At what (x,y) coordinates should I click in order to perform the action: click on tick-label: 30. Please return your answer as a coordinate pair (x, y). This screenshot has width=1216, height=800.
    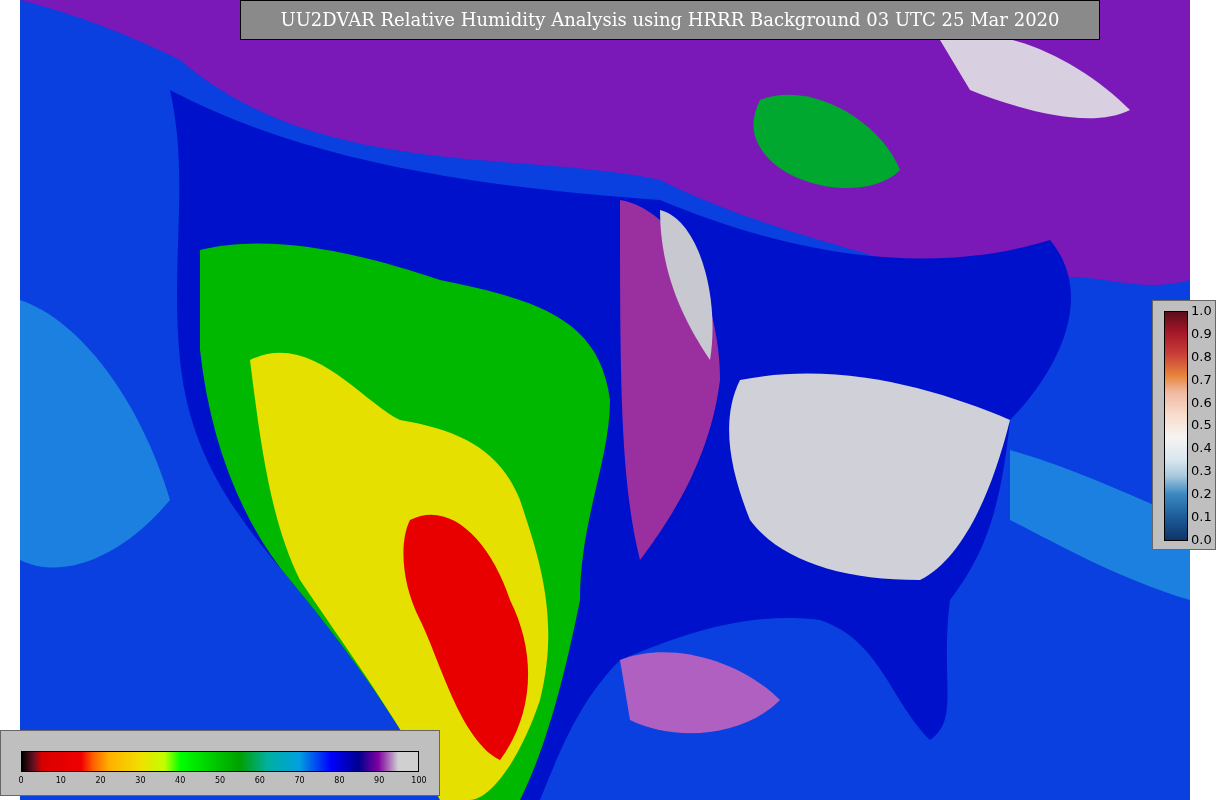
    Looking at the image, I should click on (140, 780).